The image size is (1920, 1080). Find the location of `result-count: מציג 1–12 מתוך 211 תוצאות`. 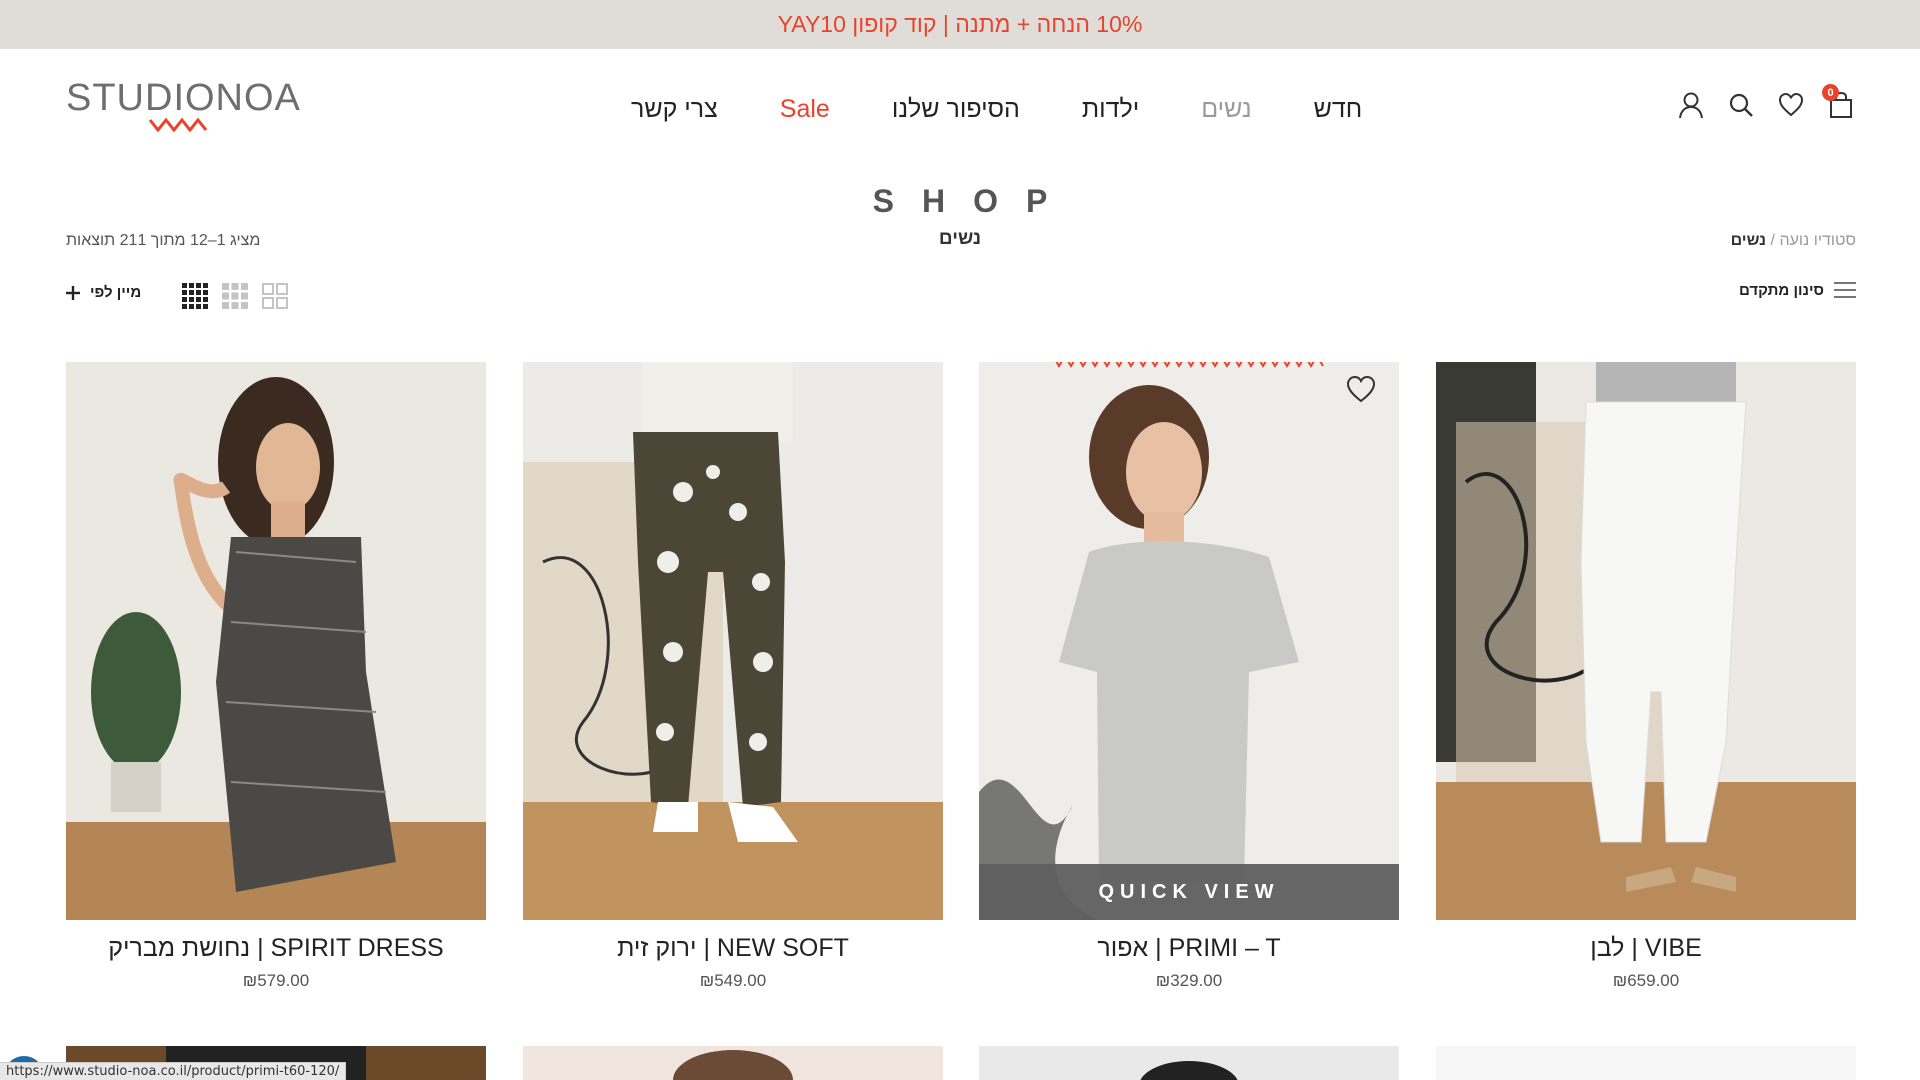

result-count: מציג 1–12 מתוך 211 תוצאות is located at coordinates (163, 240).